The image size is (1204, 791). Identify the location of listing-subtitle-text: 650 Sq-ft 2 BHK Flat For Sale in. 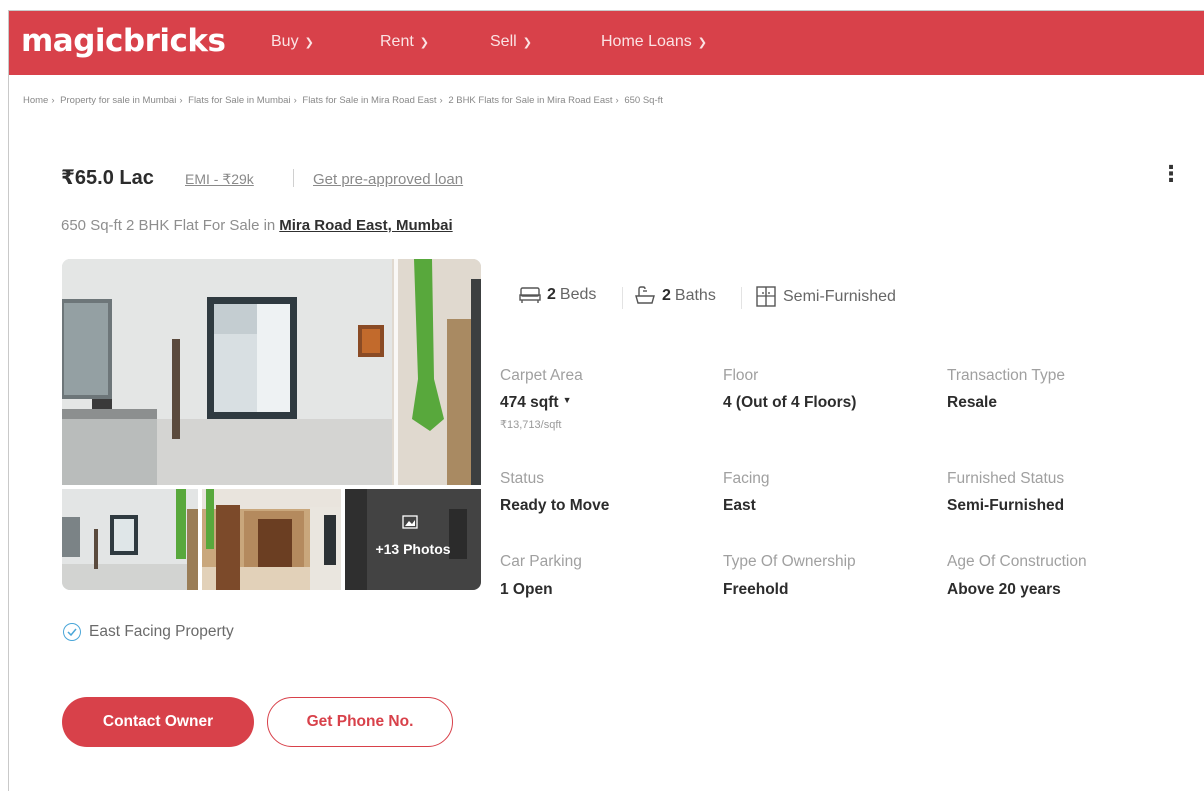
(168, 225).